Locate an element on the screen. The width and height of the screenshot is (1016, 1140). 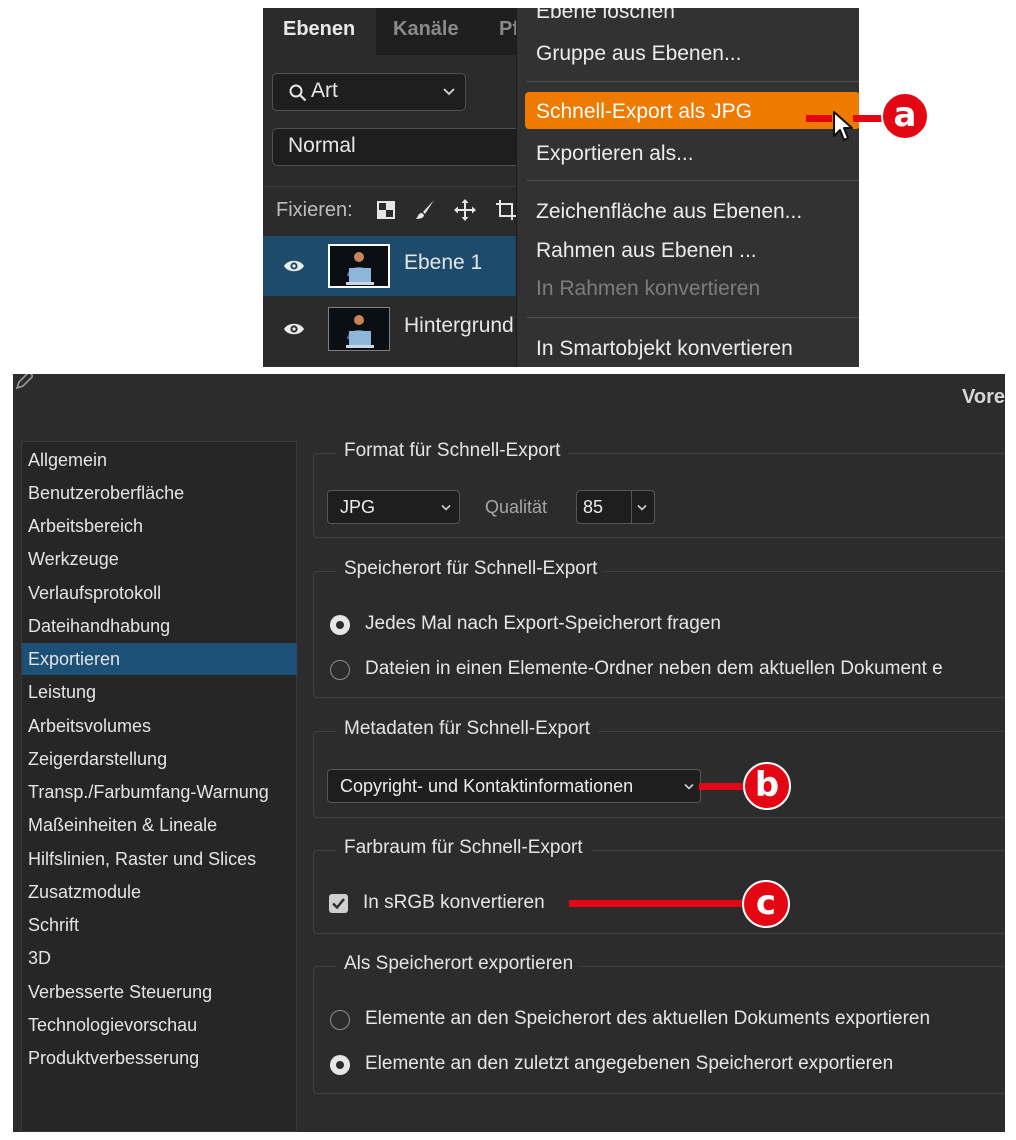
radio-location-ask is located at coordinates (340, 625).